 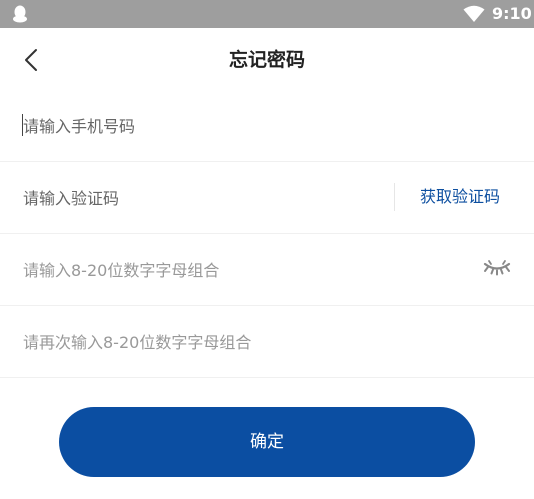 What do you see at coordinates (474, 14) in the screenshot?
I see `wifi-icon` at bounding box center [474, 14].